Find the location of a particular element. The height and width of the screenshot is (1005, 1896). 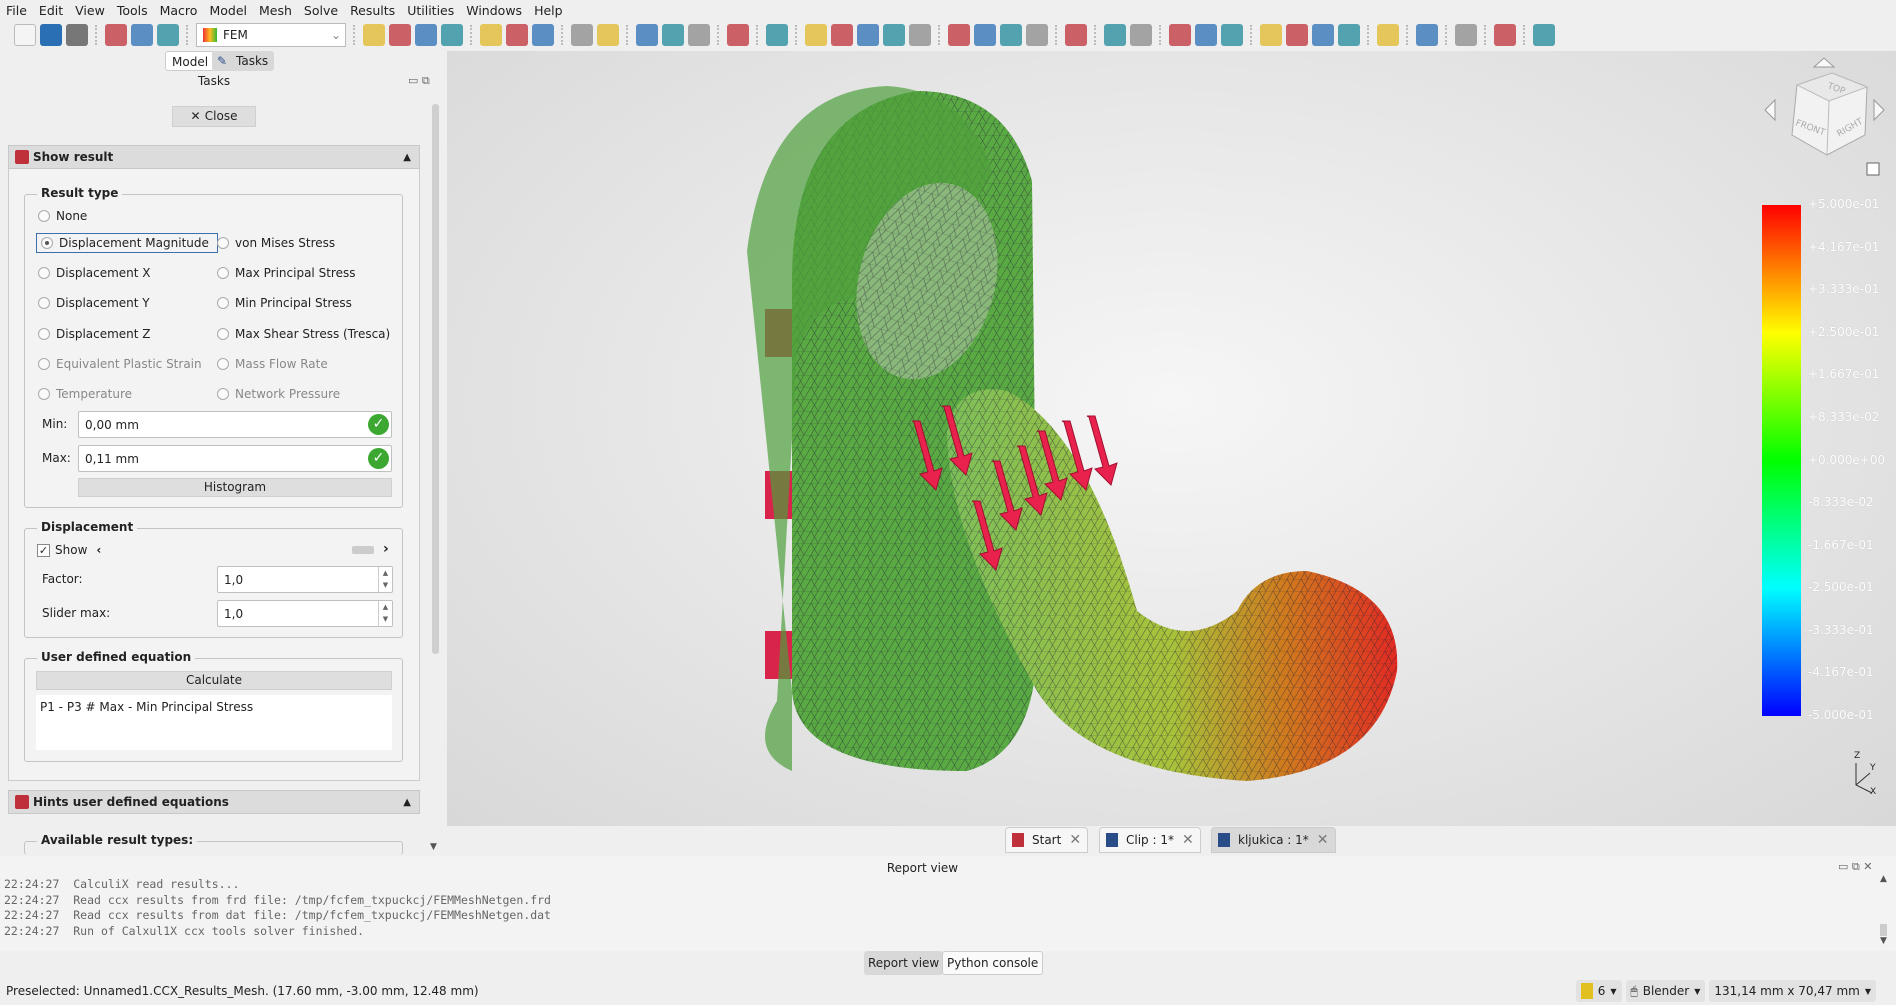

factor-spinbox: 1,0 ▲ ▼ is located at coordinates (305, 579).